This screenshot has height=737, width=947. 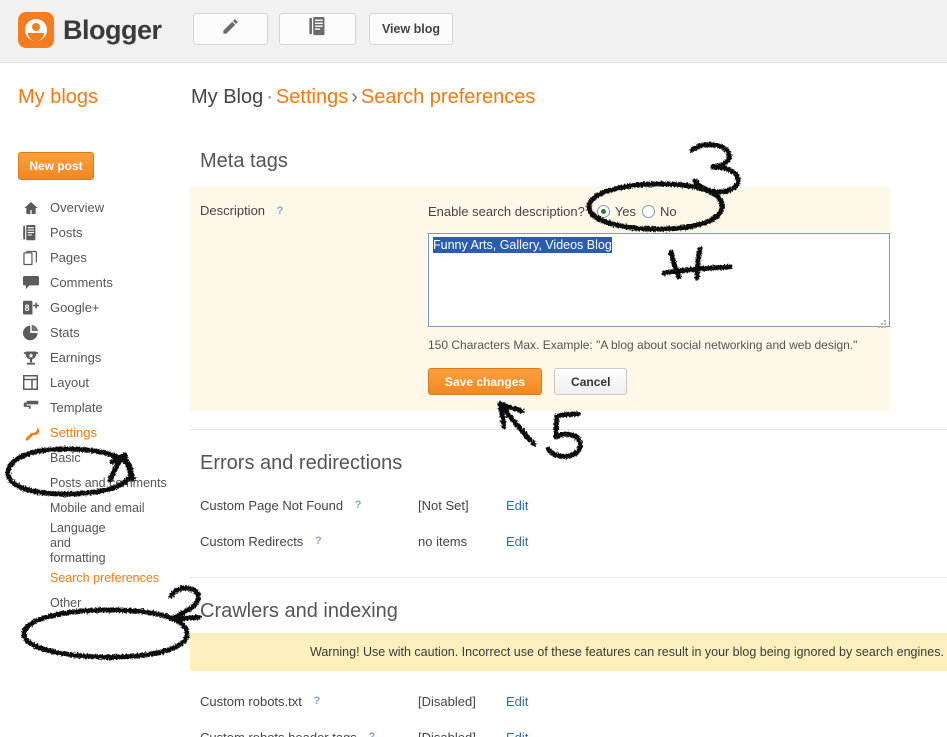 What do you see at coordinates (62, 543) in the screenshot?
I see `subnav-item-language-and-formatting: Language and formatting` at bounding box center [62, 543].